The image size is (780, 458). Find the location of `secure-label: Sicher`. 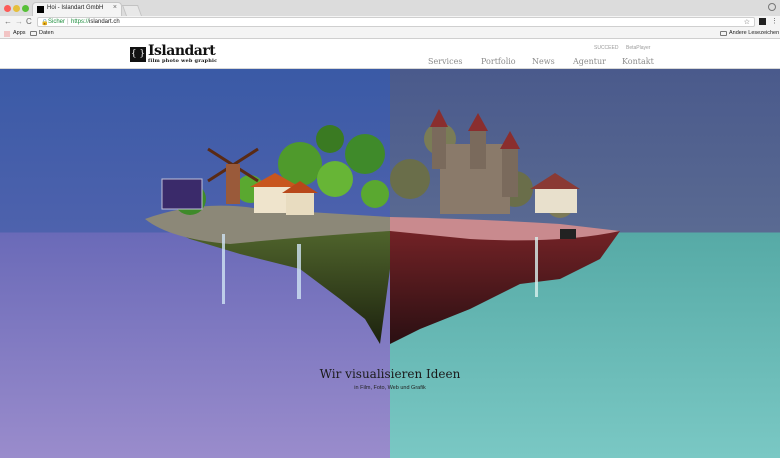

secure-label: Sicher is located at coordinates (57, 22).